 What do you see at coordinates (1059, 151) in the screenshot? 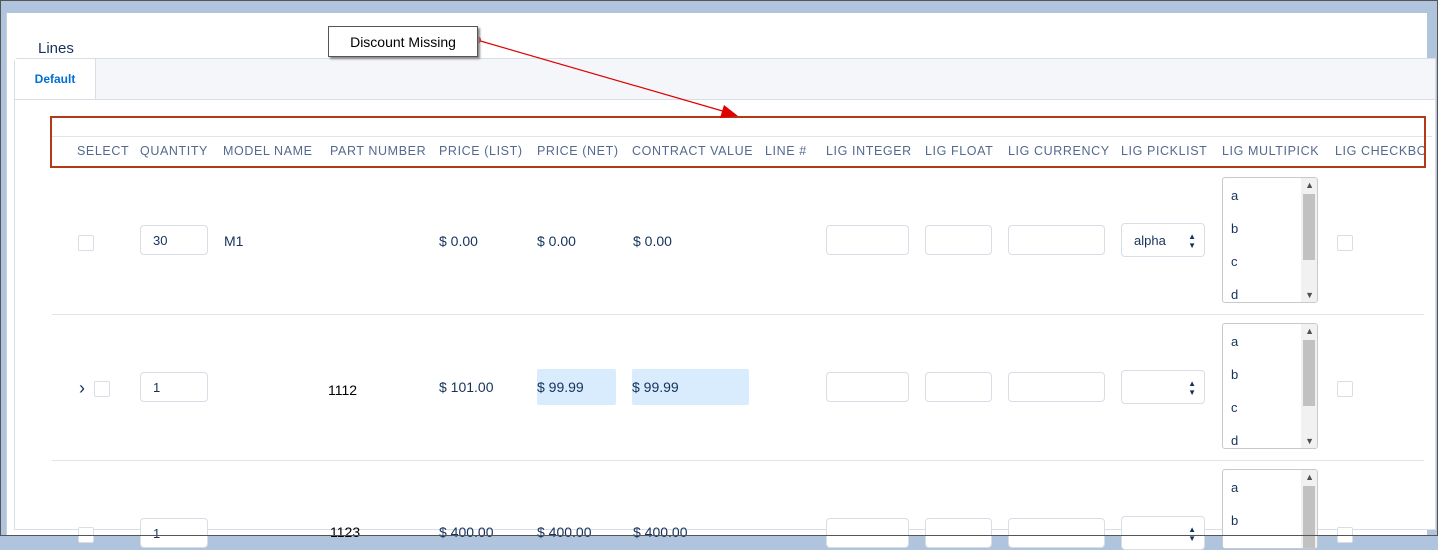
I see `col-lig-currency: LIG CURRENCY` at bounding box center [1059, 151].